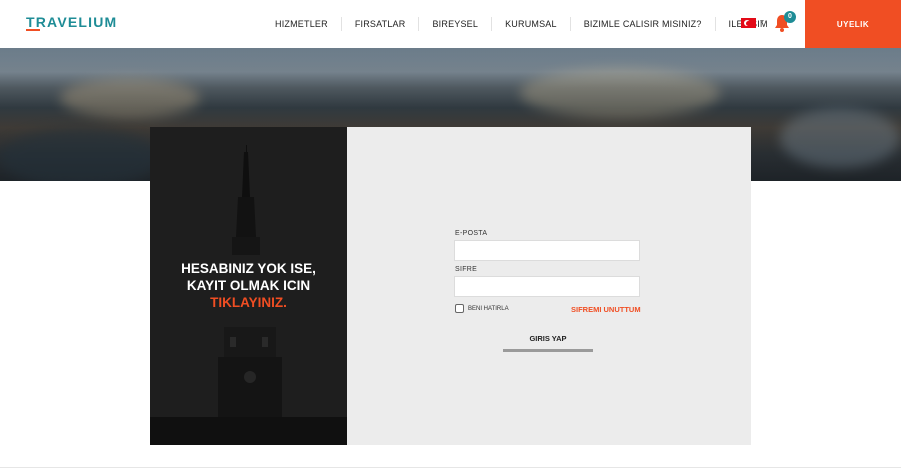 The width and height of the screenshot is (901, 470). Describe the element at coordinates (454, 24) in the screenshot. I see `nav-item-bireysel: BIREYSEL` at that location.